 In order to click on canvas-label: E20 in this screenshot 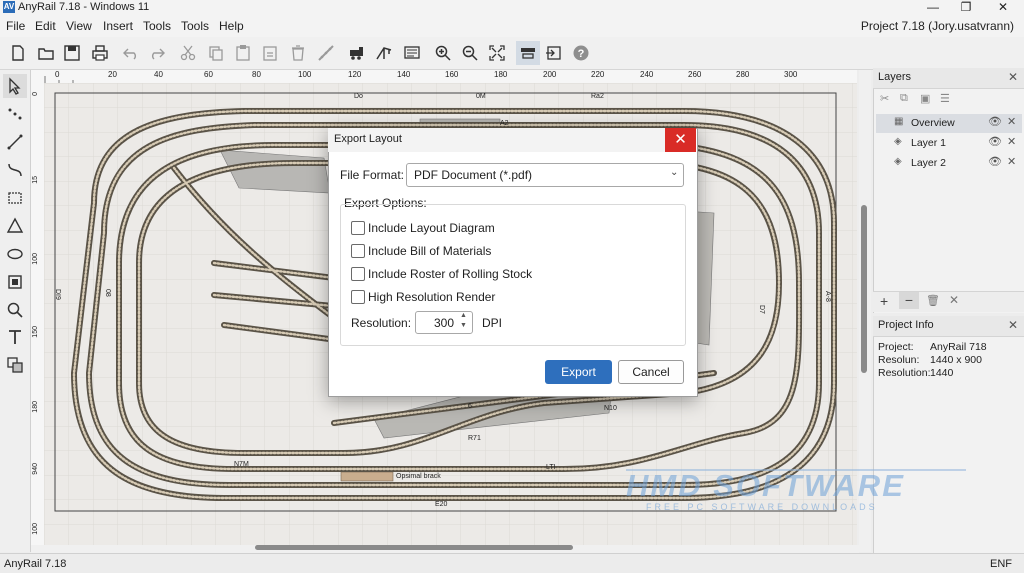, I will do `click(441, 504)`.